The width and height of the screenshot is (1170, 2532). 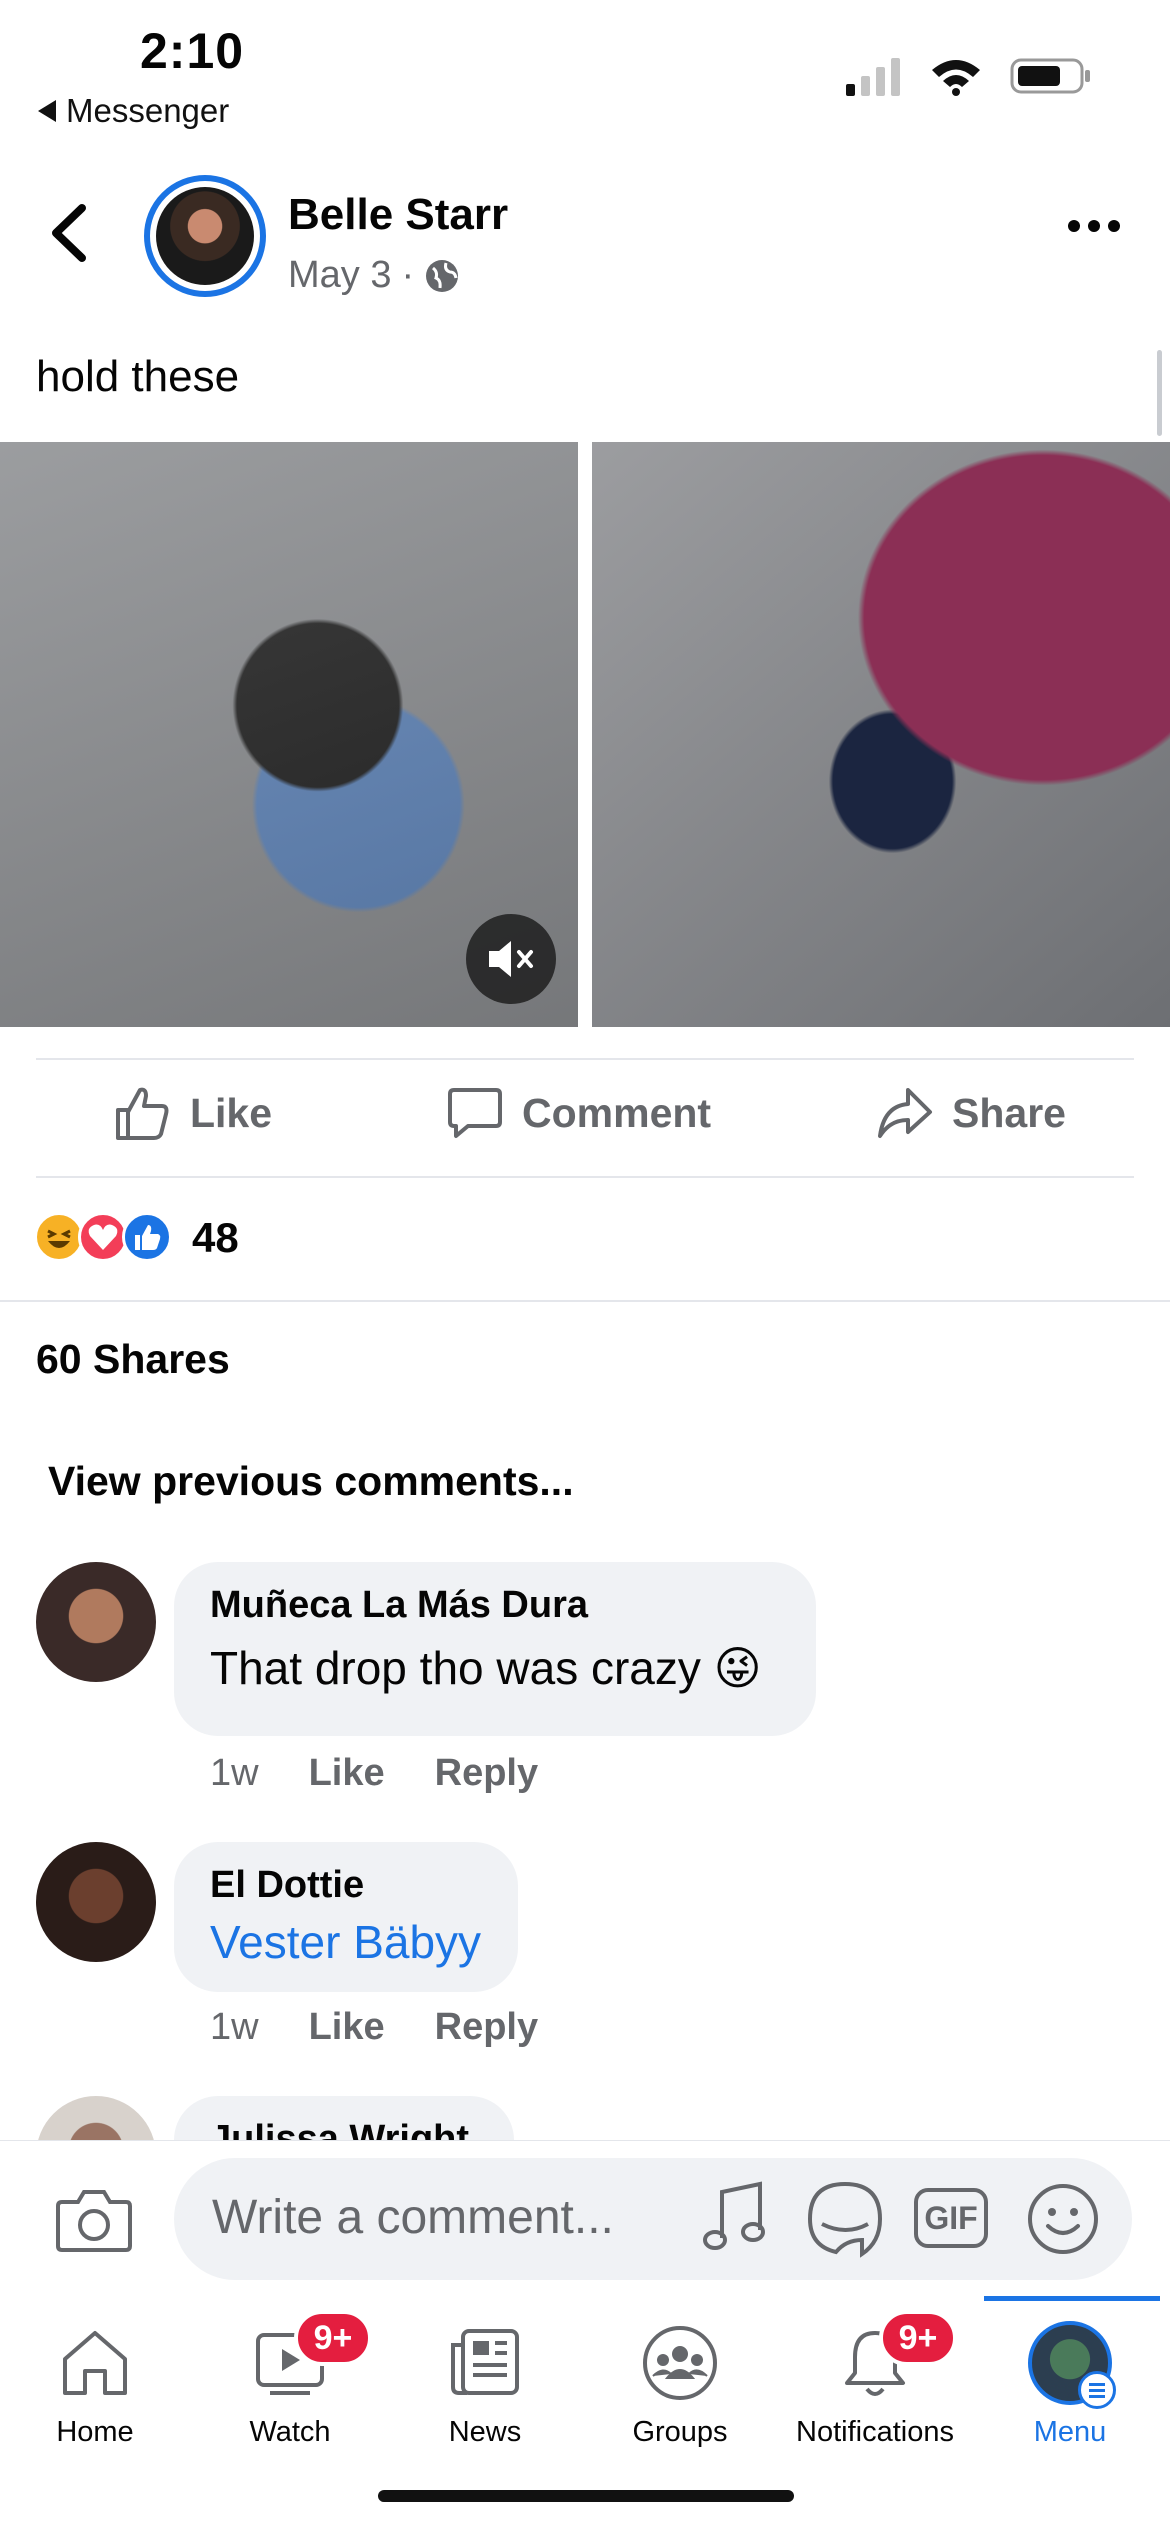 I want to click on comment-bubble: El Dottie Vester Bäbyy, so click(x=346, y=1917).